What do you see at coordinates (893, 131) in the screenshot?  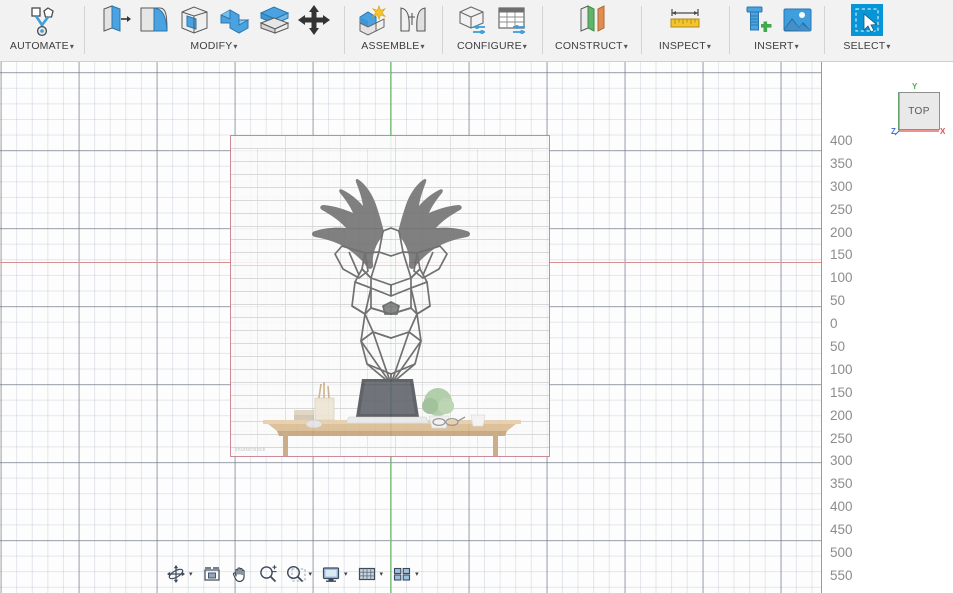 I see `view-cube-z-axis-label: Z` at bounding box center [893, 131].